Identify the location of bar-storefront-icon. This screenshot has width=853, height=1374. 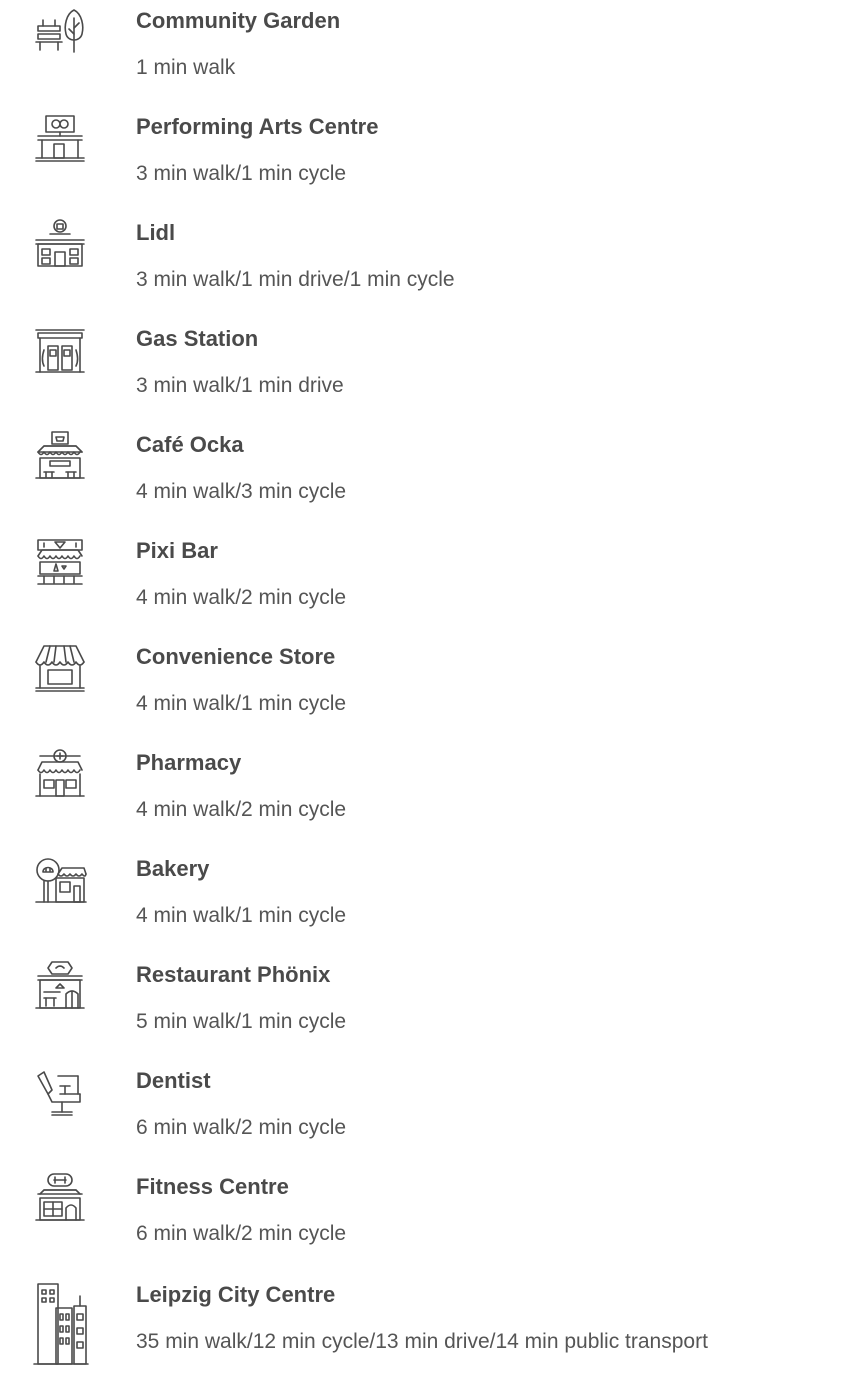
(61, 562).